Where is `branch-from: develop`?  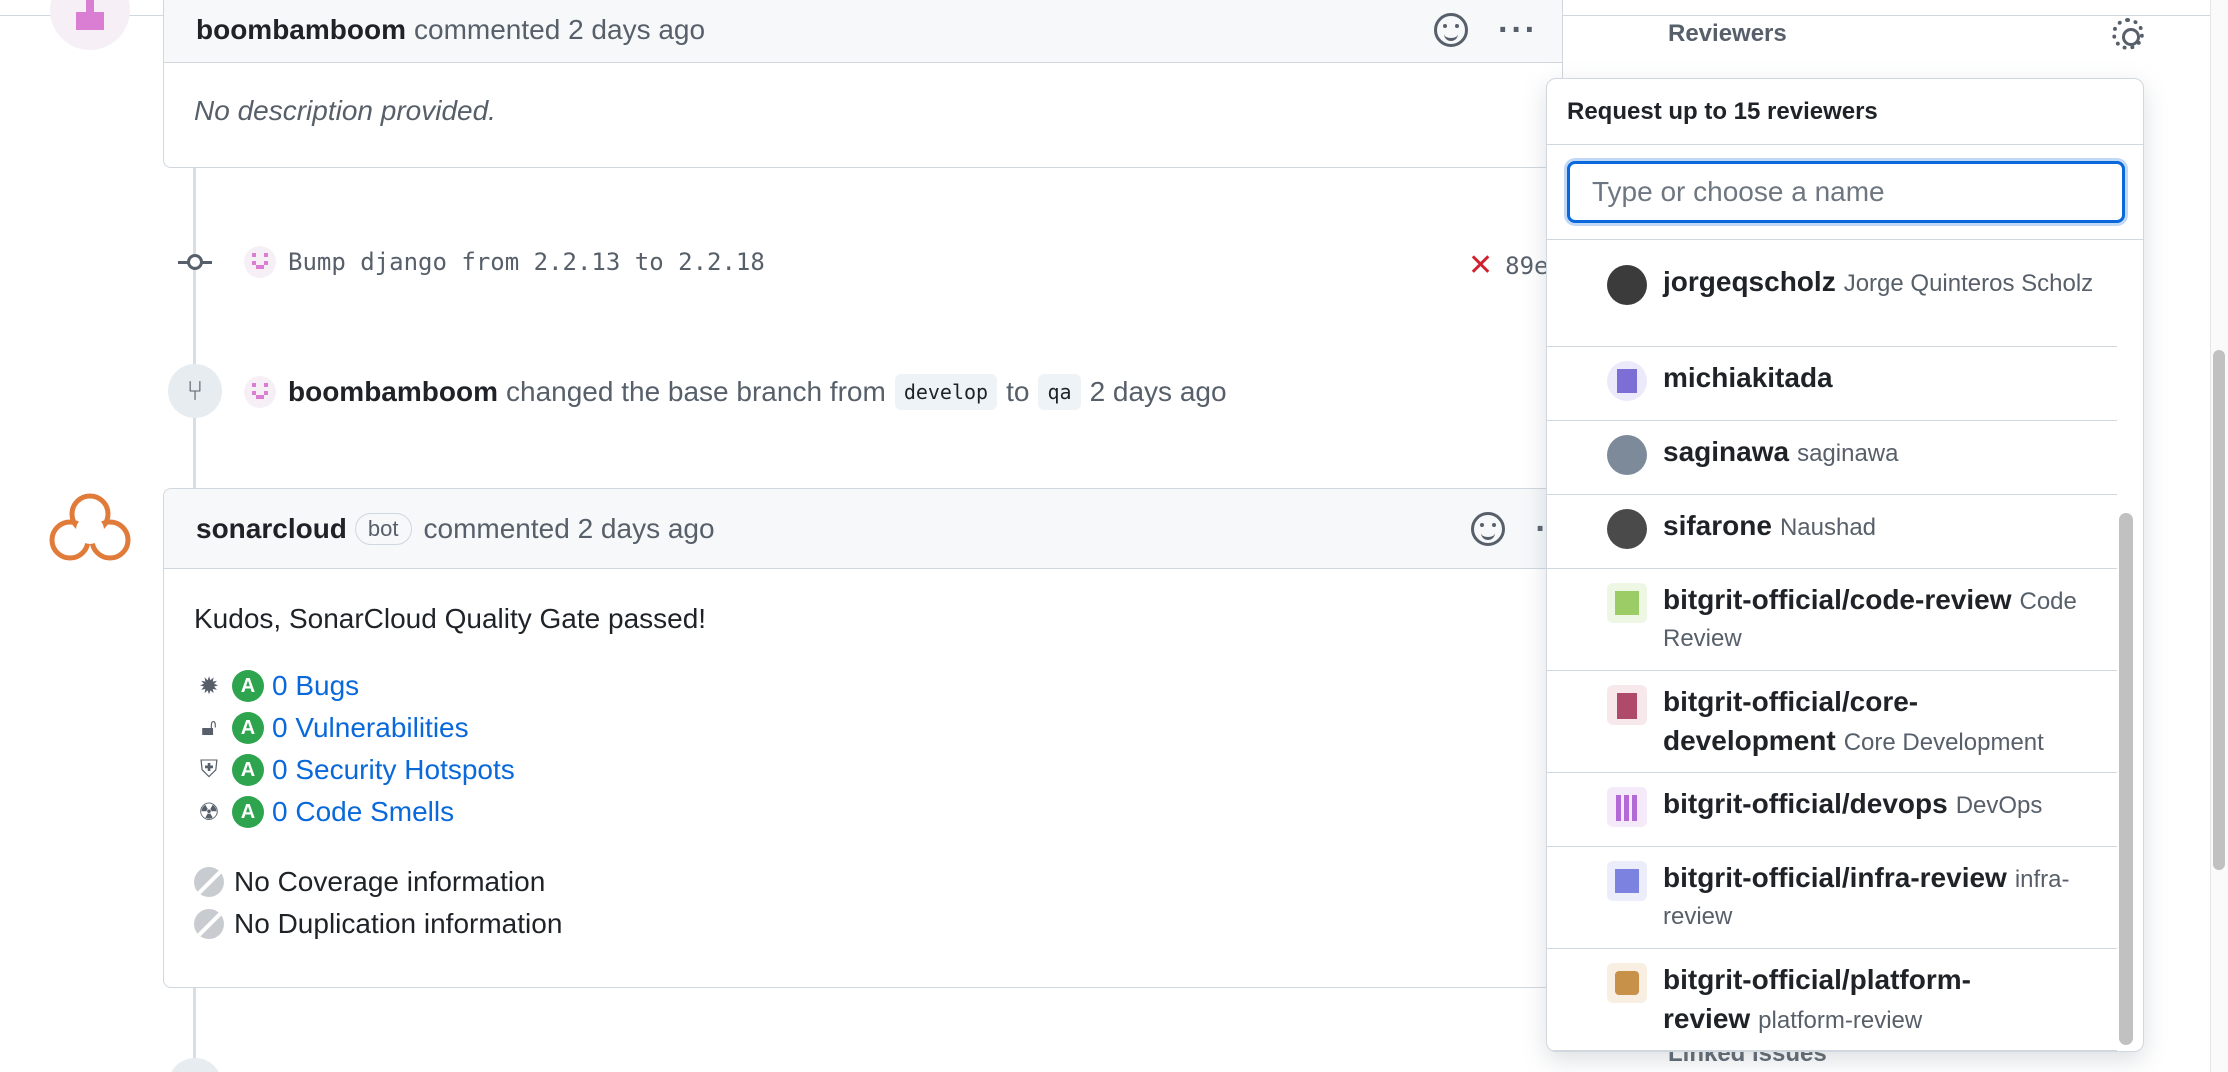
branch-from: develop is located at coordinates (946, 392).